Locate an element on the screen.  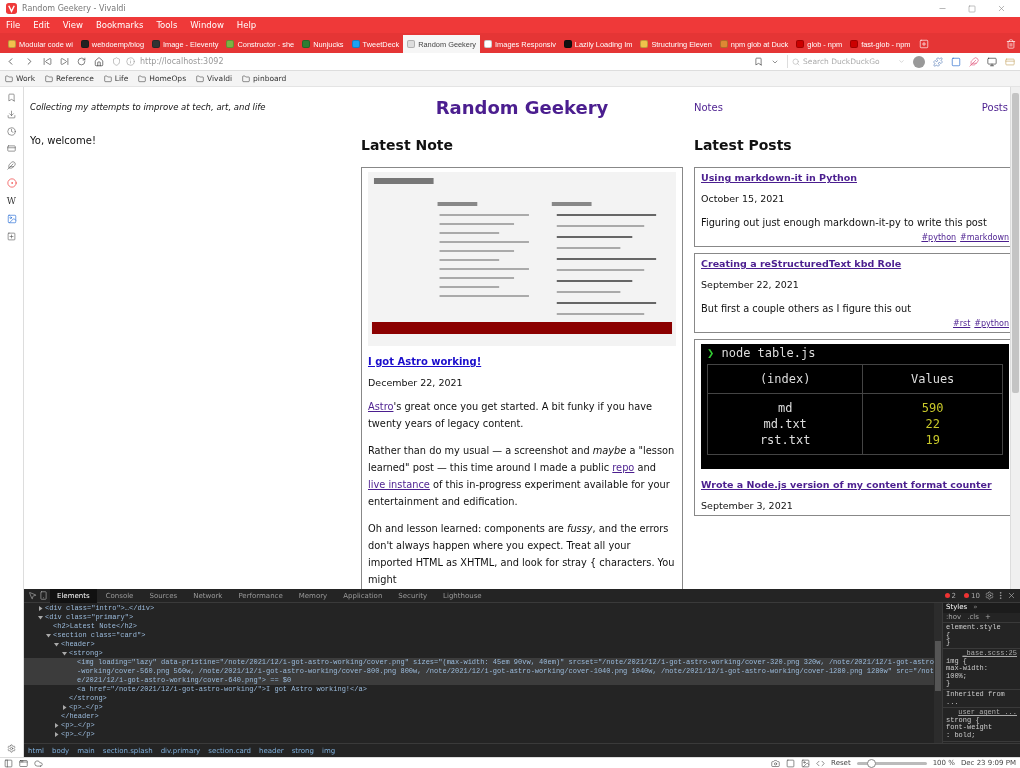
menu-item: Window is located at coordinates (207, 25).